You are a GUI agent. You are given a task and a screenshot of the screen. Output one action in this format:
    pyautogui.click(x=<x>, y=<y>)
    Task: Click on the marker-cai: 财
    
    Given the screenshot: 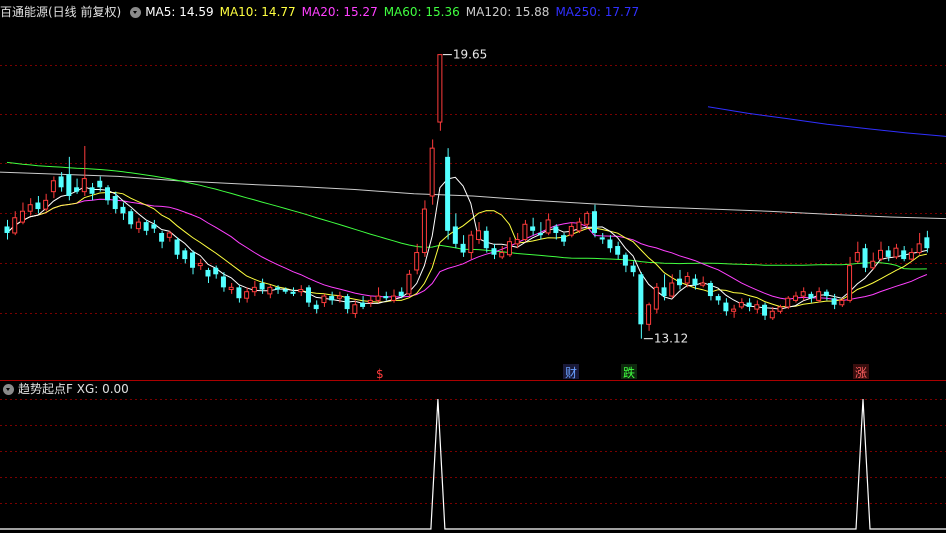 What is the action you would take?
    pyautogui.click(x=571, y=373)
    